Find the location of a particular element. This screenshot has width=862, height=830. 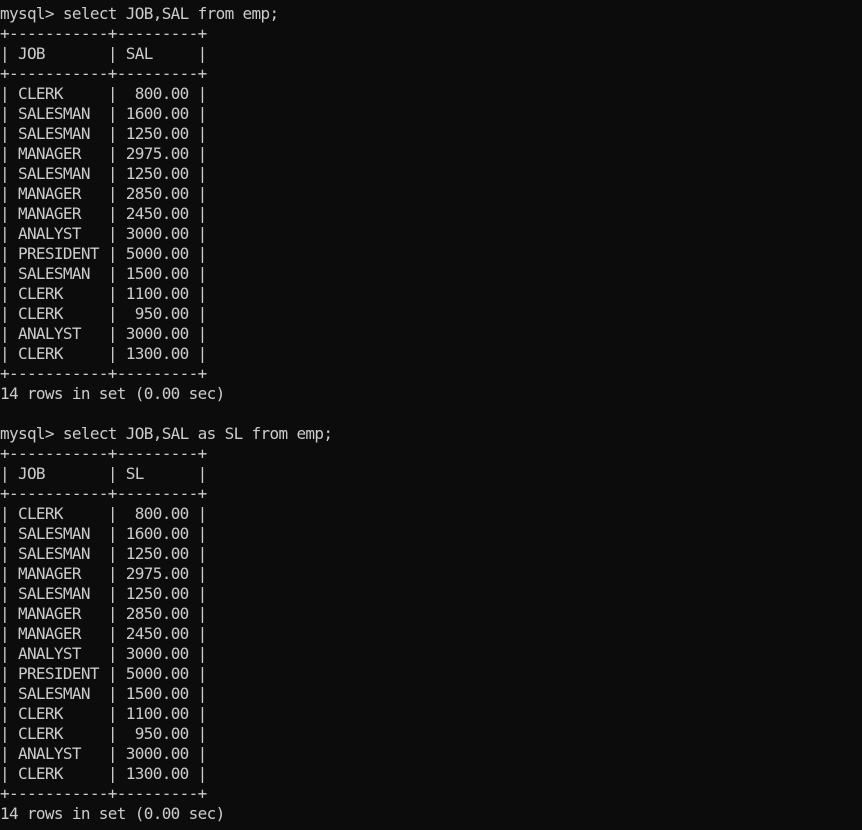

table-row: | CLERK | 1300.00 | is located at coordinates (166, 774).